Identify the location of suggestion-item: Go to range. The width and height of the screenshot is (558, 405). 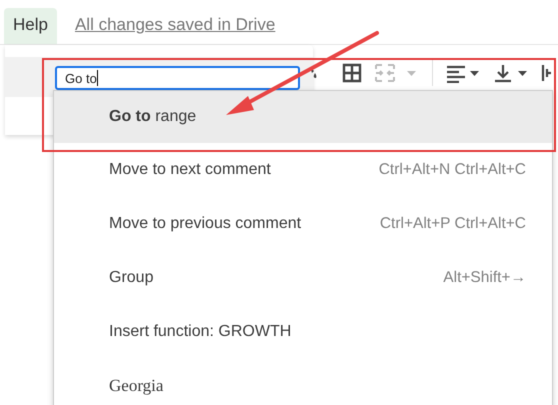
(303, 117).